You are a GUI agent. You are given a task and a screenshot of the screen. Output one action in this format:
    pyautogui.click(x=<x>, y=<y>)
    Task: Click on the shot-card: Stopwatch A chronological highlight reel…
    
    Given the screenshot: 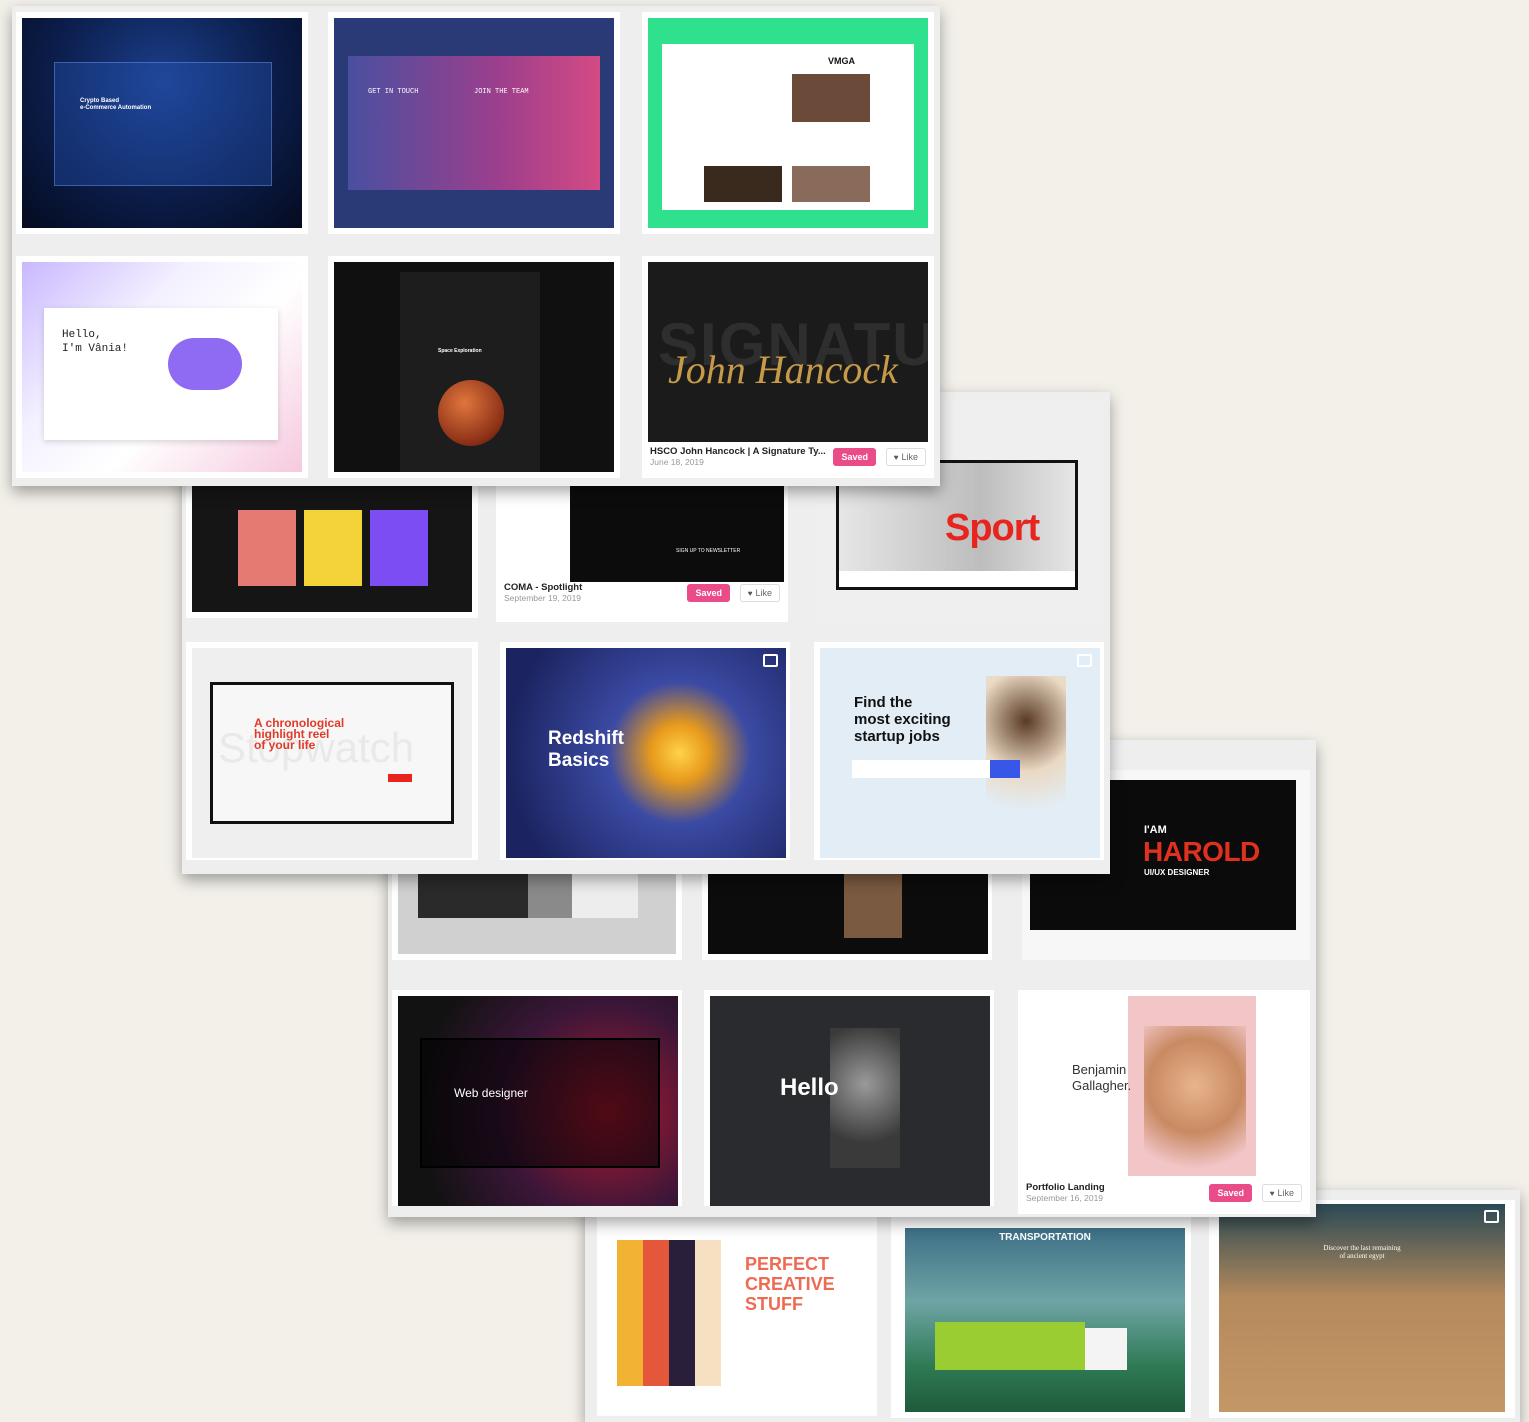 What is the action you would take?
    pyautogui.click(x=332, y=751)
    